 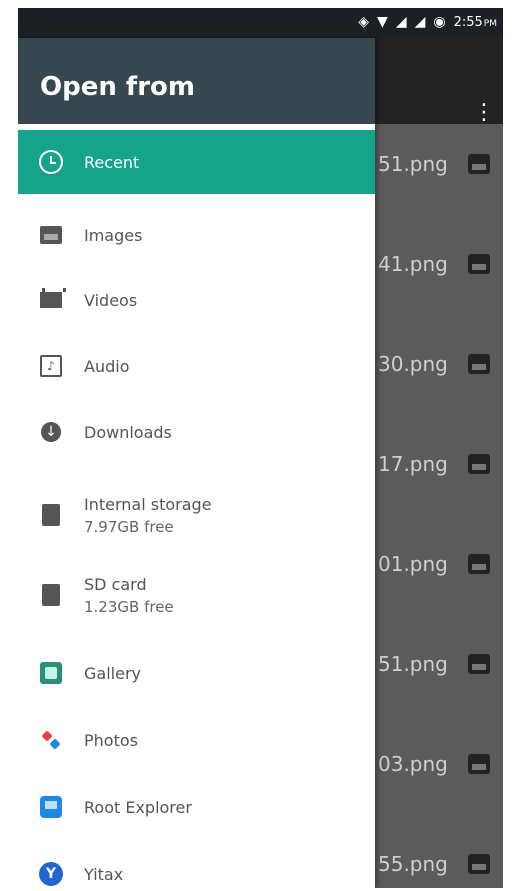 I want to click on drawer-item-label: Gallery, so click(x=112, y=673).